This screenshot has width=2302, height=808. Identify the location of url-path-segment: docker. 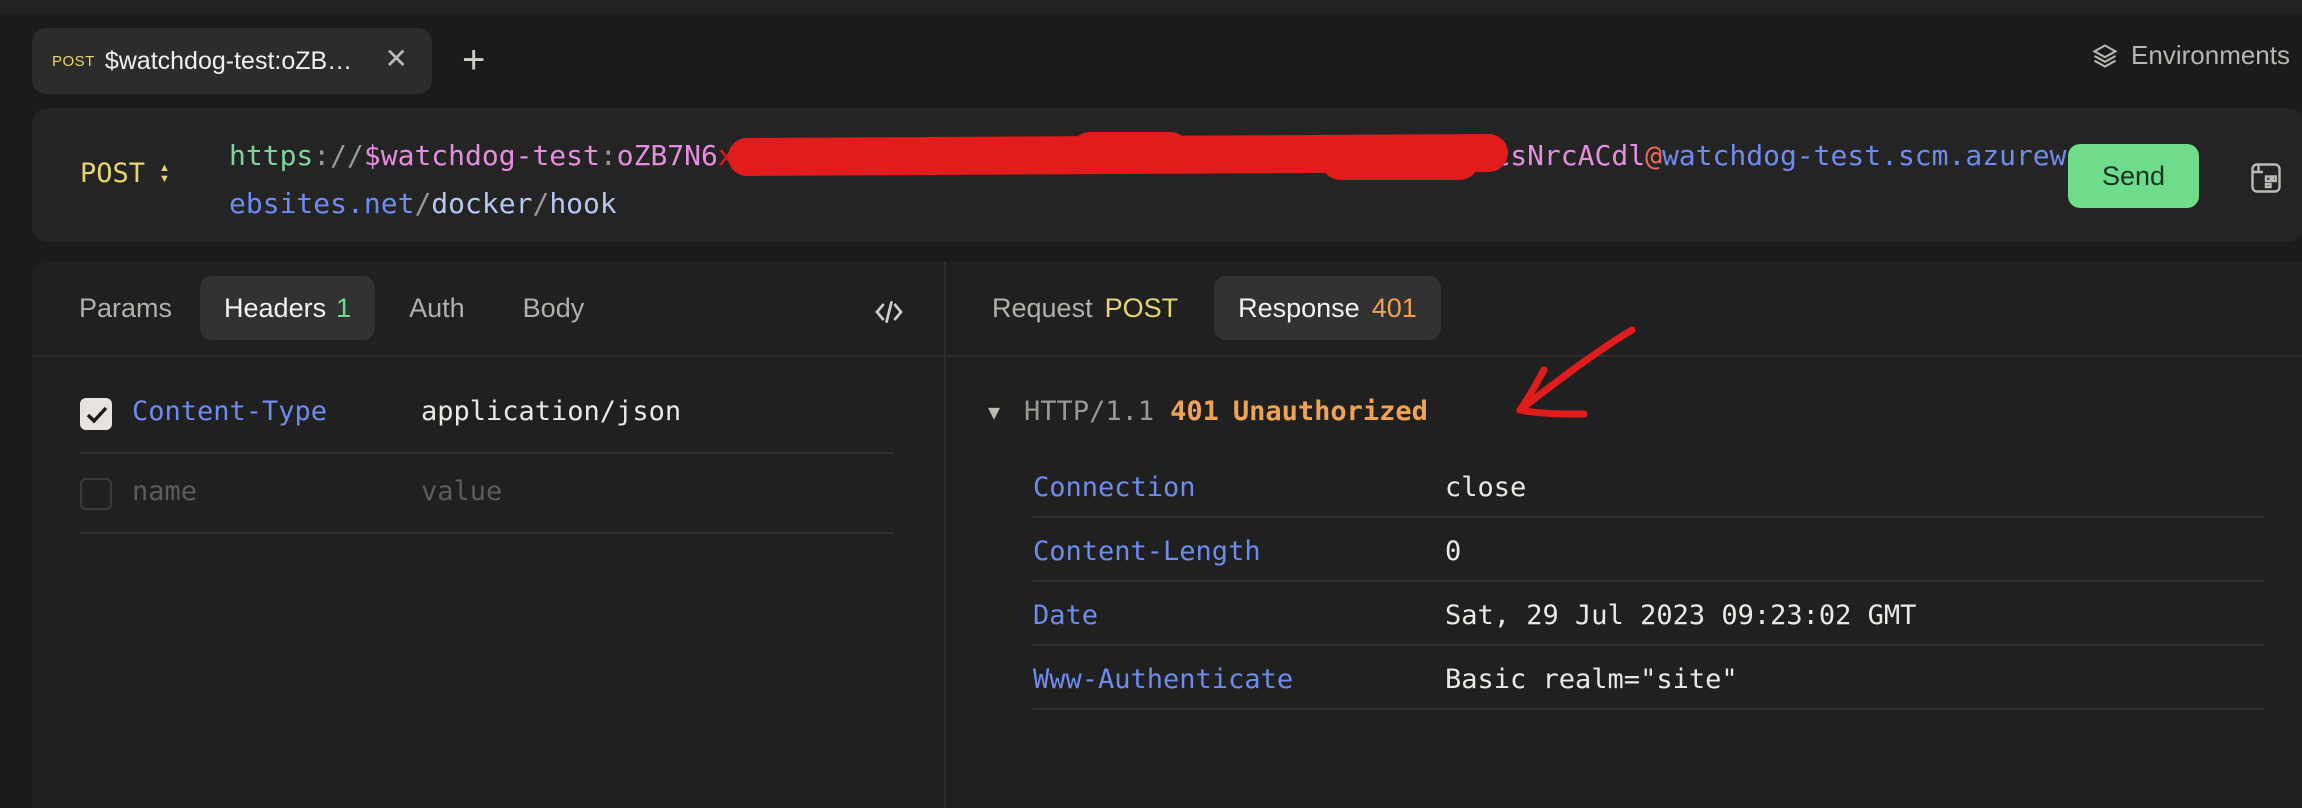
(482, 203).